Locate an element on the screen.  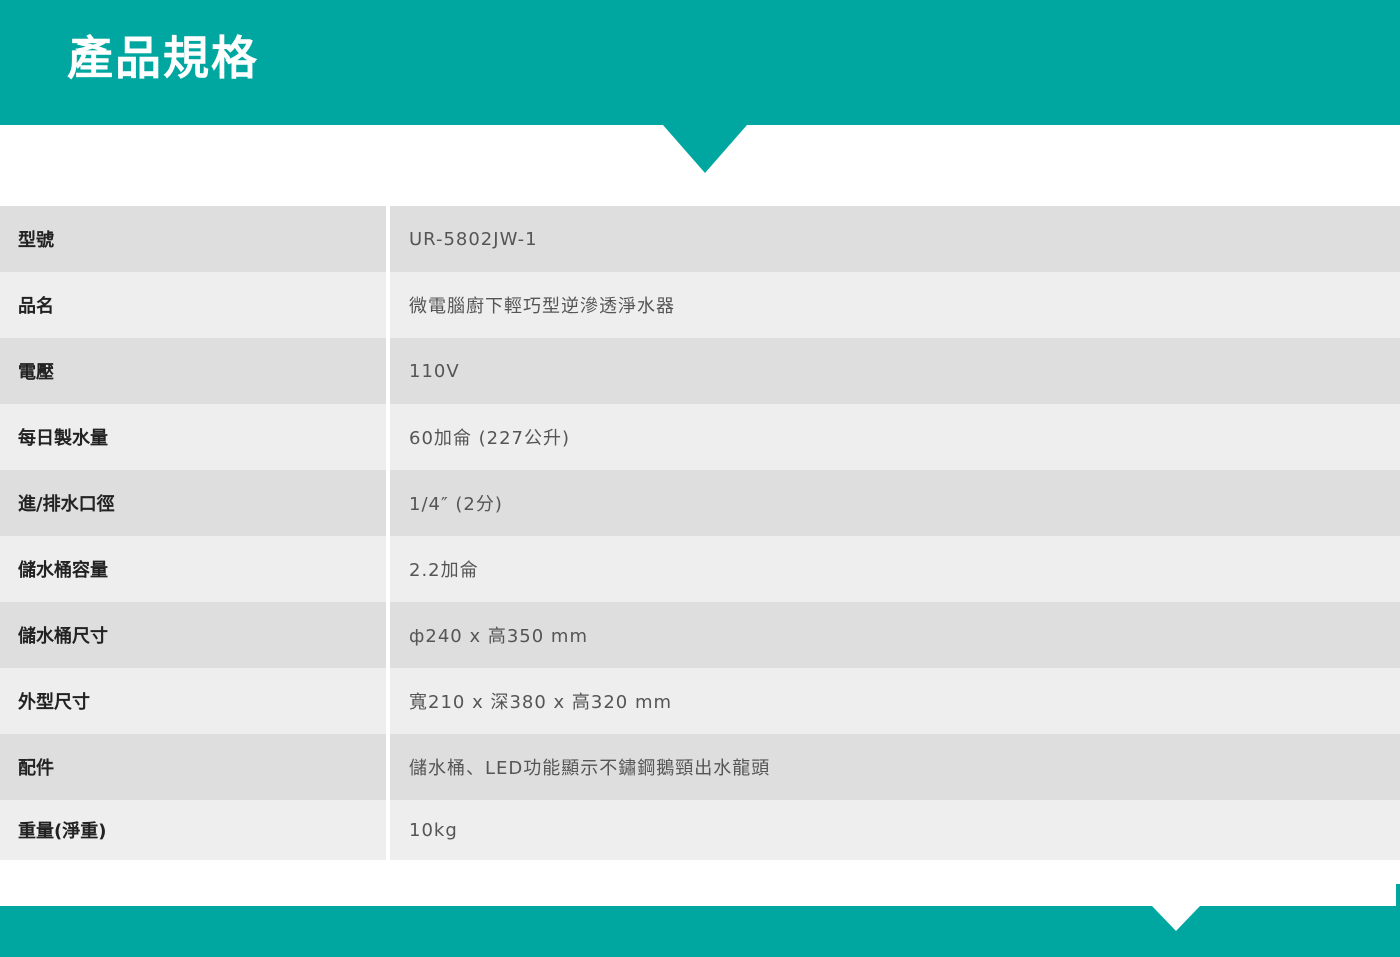
spec-label: 重量(淨重) is located at coordinates (195, 830).